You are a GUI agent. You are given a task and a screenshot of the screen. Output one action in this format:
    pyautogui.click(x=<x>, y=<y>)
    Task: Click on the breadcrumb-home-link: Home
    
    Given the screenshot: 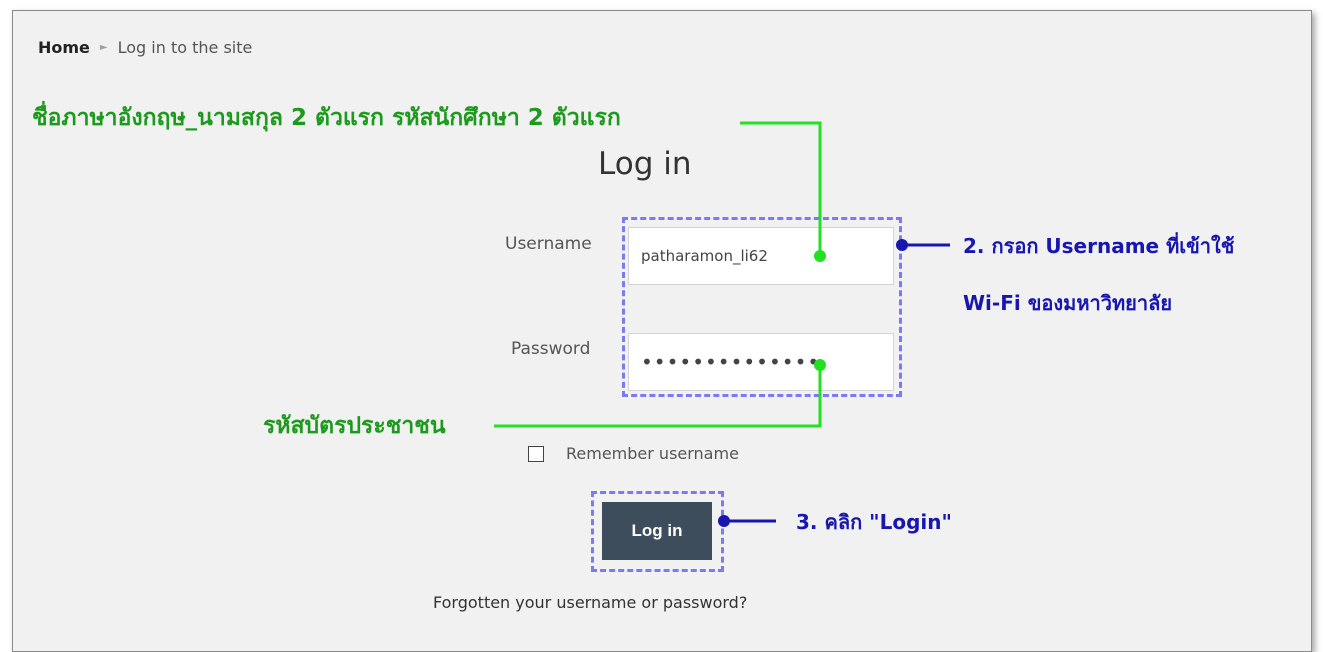 What is the action you would take?
    pyautogui.click(x=64, y=47)
    